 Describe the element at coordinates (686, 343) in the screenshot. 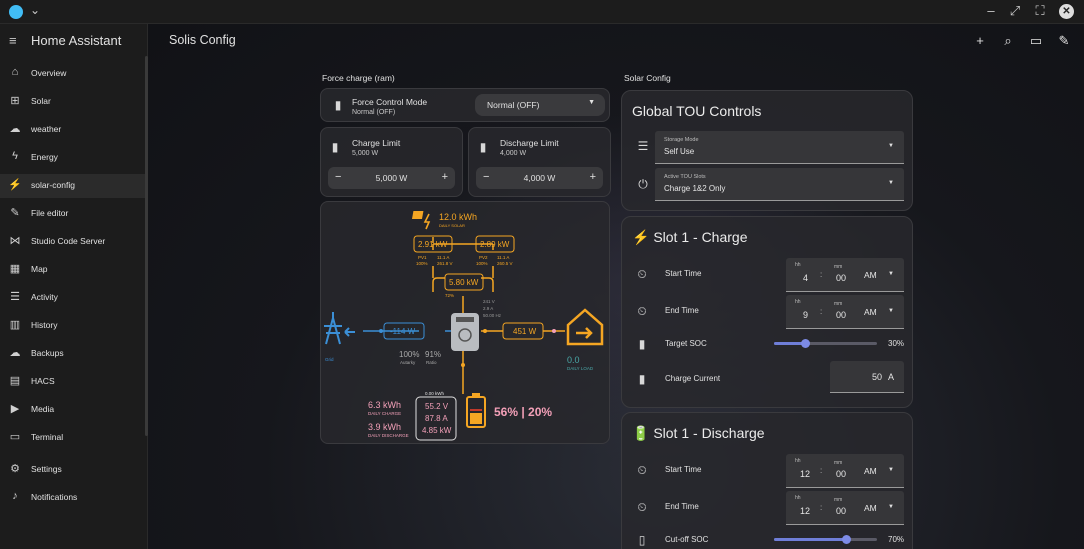

I see `target-soc-label: Target SOC` at that location.